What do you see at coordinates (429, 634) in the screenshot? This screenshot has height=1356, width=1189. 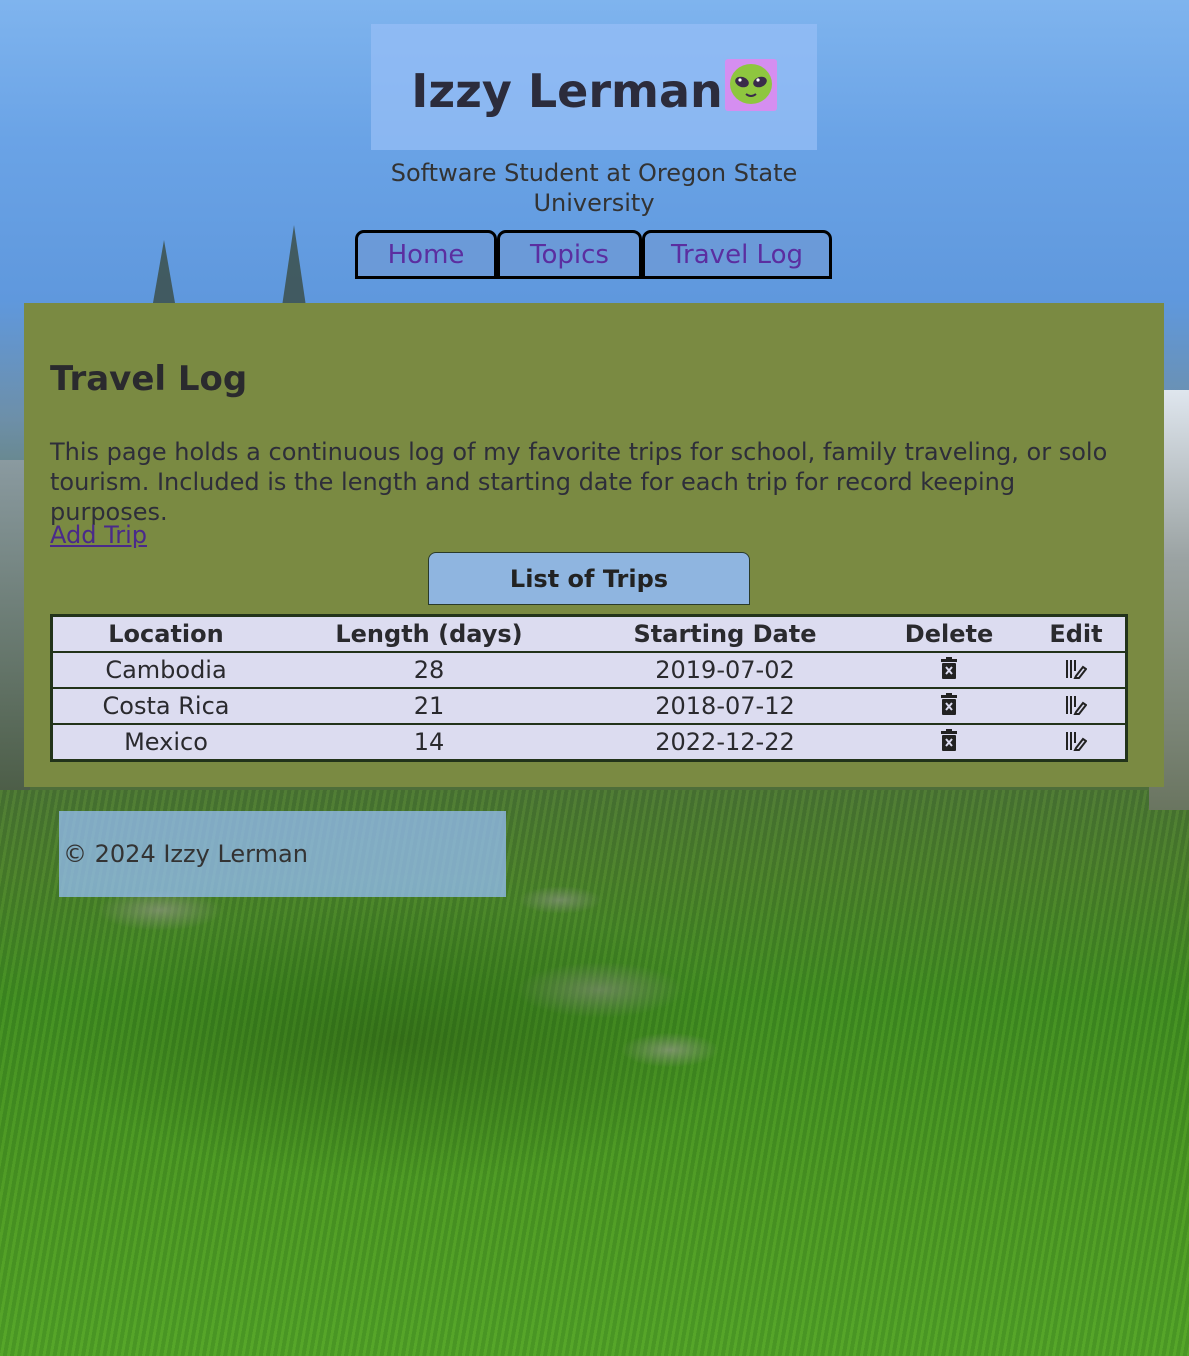 I see `header-length: Length (days)` at bounding box center [429, 634].